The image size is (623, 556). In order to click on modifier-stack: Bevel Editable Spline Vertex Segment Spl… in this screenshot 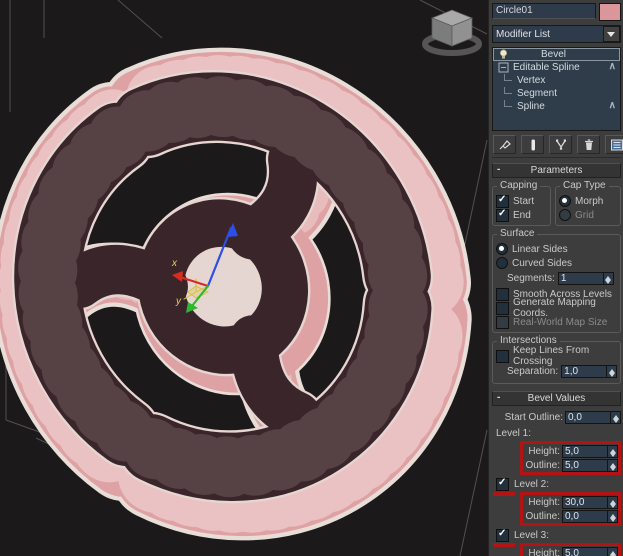, I will do `click(556, 89)`.